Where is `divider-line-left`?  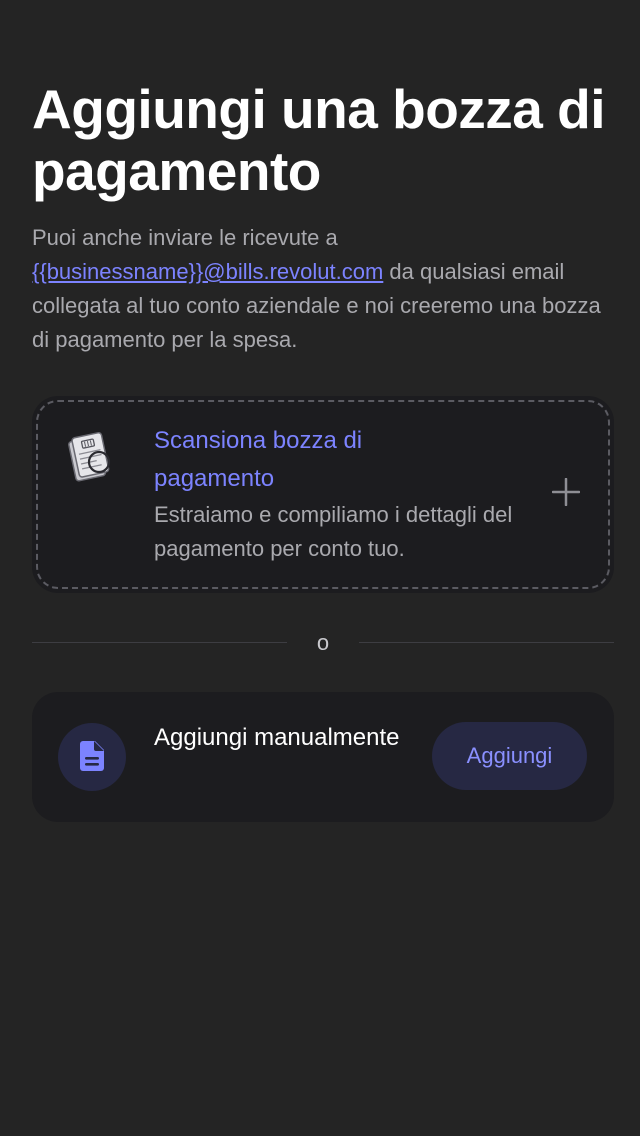
divider-line-left is located at coordinates (159, 642).